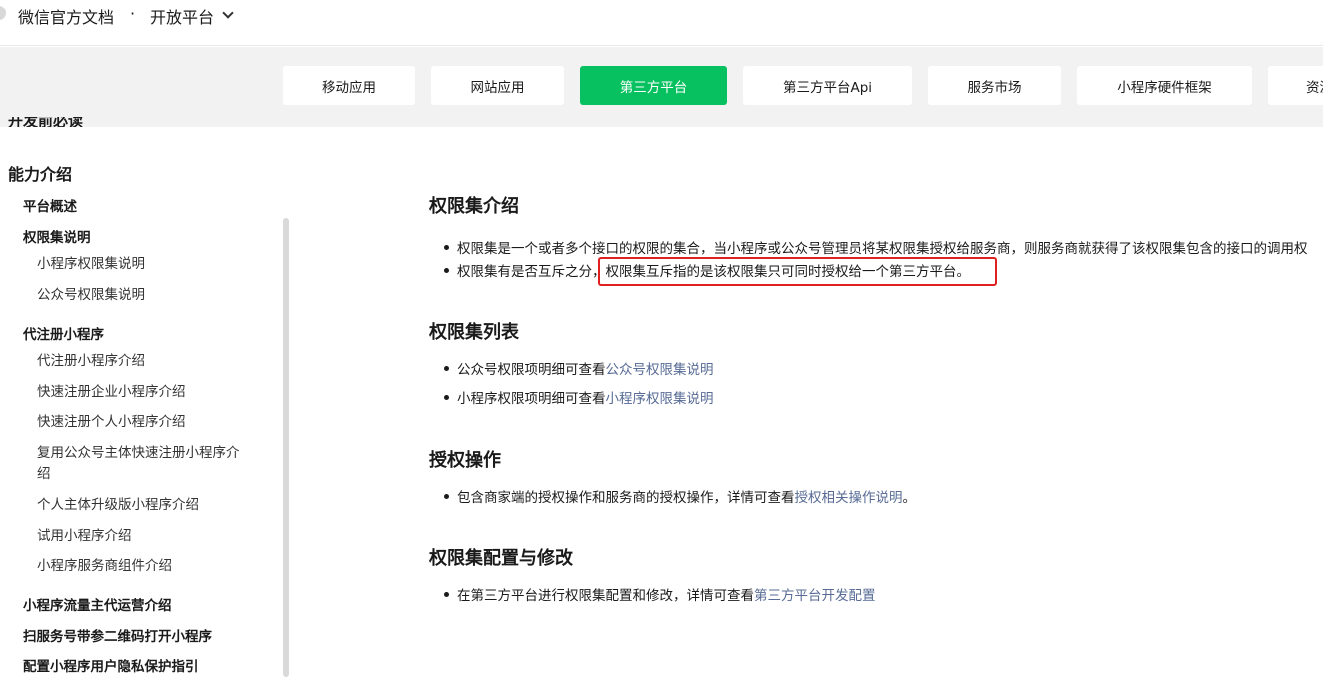 This screenshot has width=1323, height=677. Describe the element at coordinates (465, 460) in the screenshot. I see `section-title-authorization: 授权操作` at that location.